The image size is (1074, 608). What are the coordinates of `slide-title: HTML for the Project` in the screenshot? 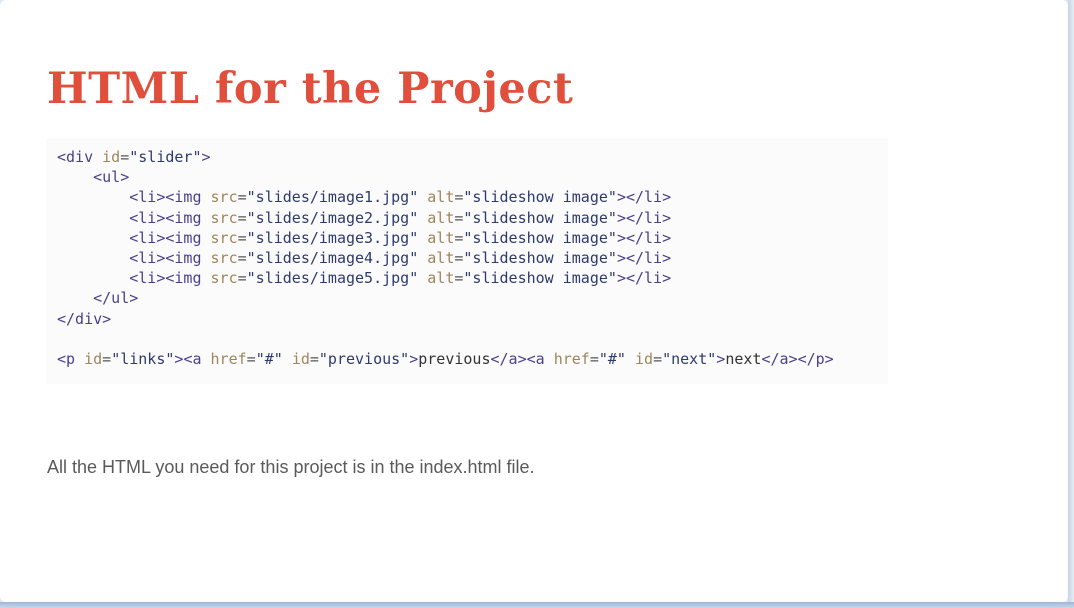 It's located at (310, 89).